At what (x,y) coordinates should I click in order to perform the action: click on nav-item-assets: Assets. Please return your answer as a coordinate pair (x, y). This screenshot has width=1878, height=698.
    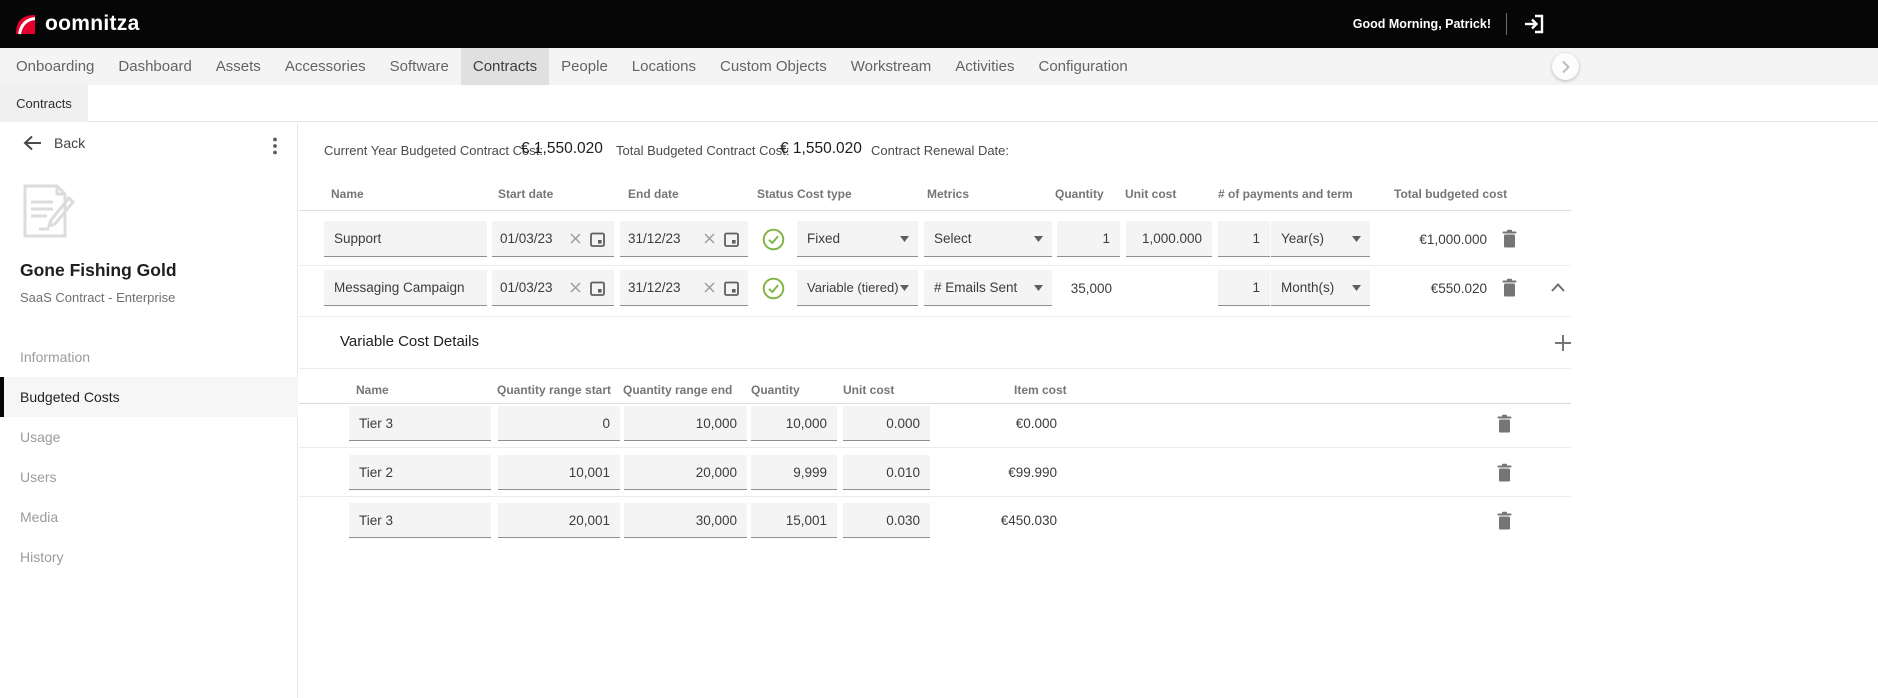
    Looking at the image, I should click on (238, 66).